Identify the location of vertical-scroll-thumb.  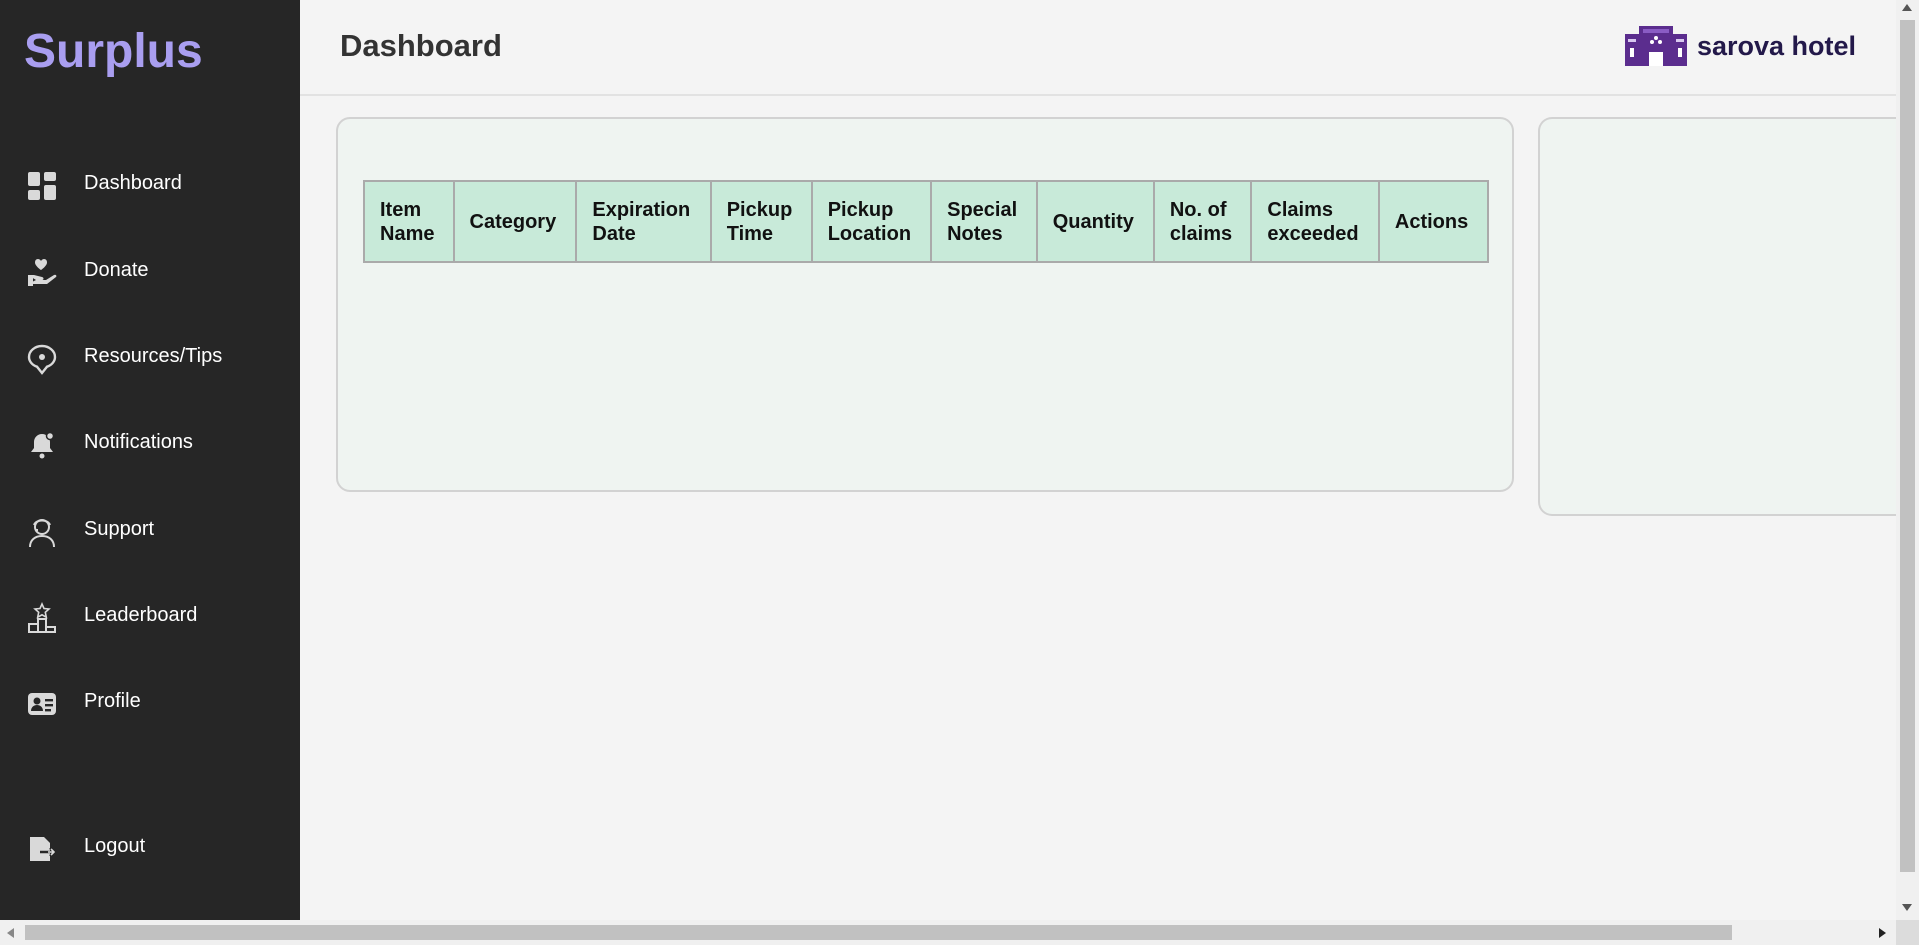
(1907, 446).